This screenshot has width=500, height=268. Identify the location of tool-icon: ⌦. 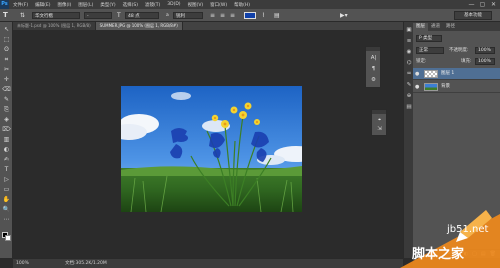
(6, 130).